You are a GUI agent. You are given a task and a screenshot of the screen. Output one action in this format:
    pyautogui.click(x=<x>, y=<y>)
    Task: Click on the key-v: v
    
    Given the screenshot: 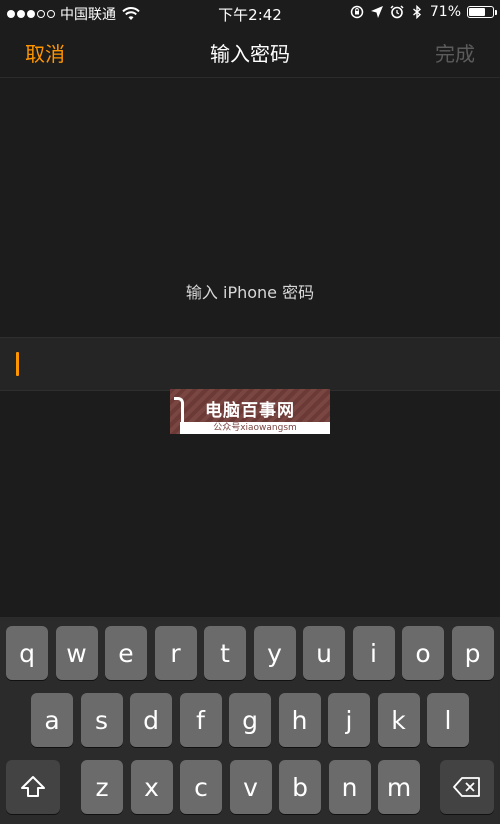 What is the action you would take?
    pyautogui.click(x=250, y=787)
    